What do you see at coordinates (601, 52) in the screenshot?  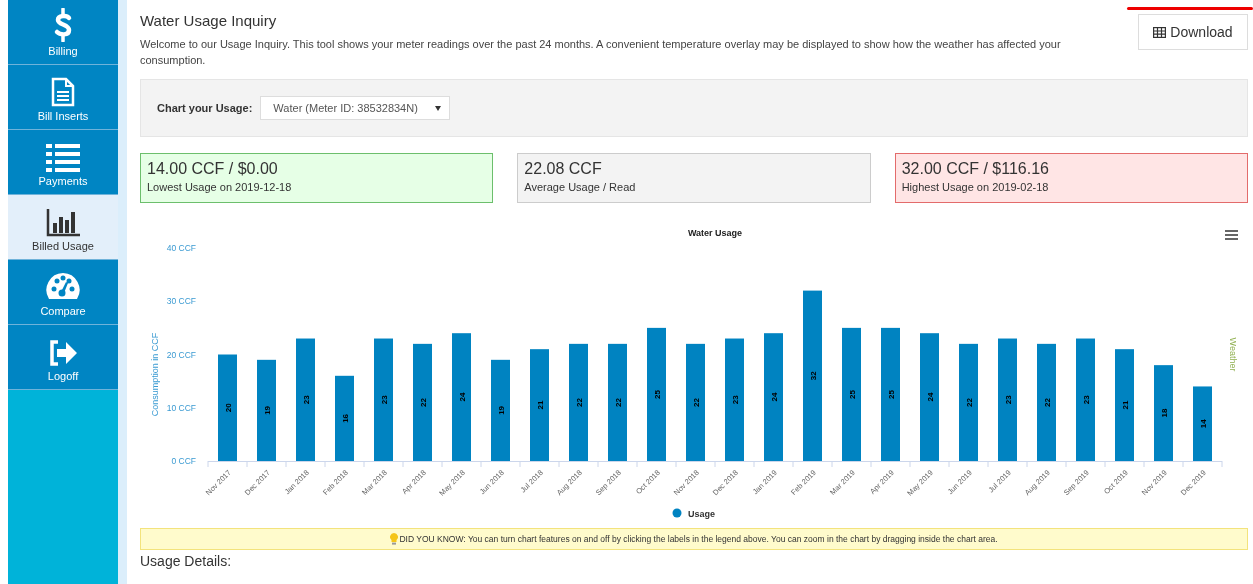 I see `intro-text: Welcome to our Usage Inquiry. This tool shows your meter readings over the past 24 months. A convenient temperature overlay may be displayed to show how the weather has affected your consumption.` at bounding box center [601, 52].